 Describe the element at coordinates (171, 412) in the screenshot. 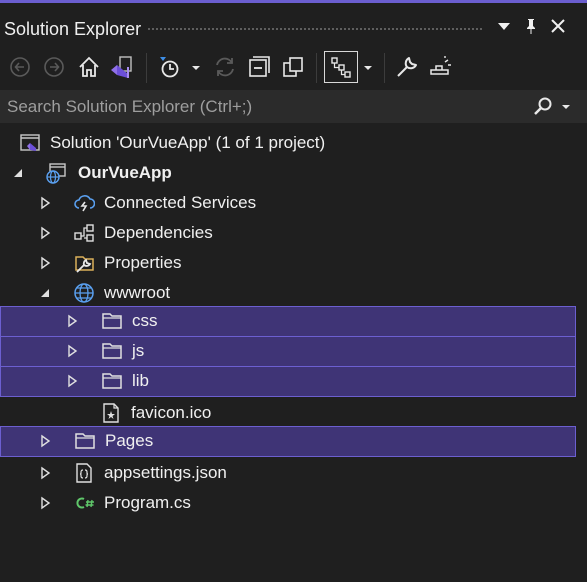

I see `tree-item-label: favicon.ico` at that location.